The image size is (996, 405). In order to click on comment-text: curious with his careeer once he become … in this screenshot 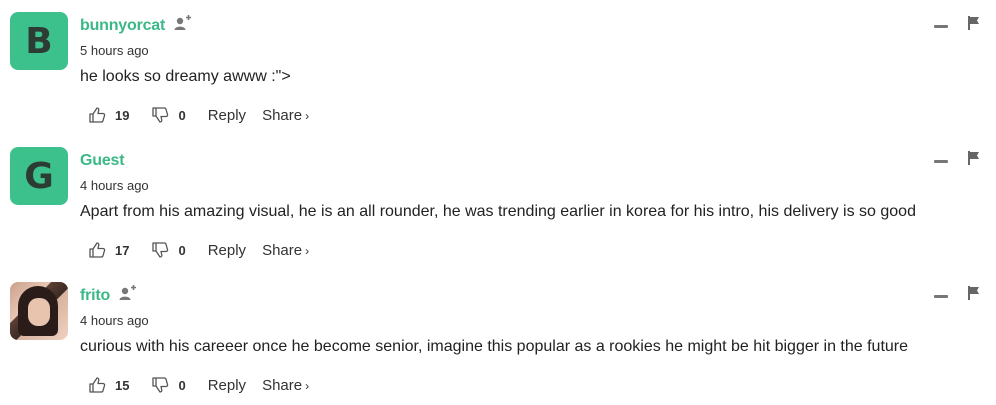, I will do `click(494, 346)`.